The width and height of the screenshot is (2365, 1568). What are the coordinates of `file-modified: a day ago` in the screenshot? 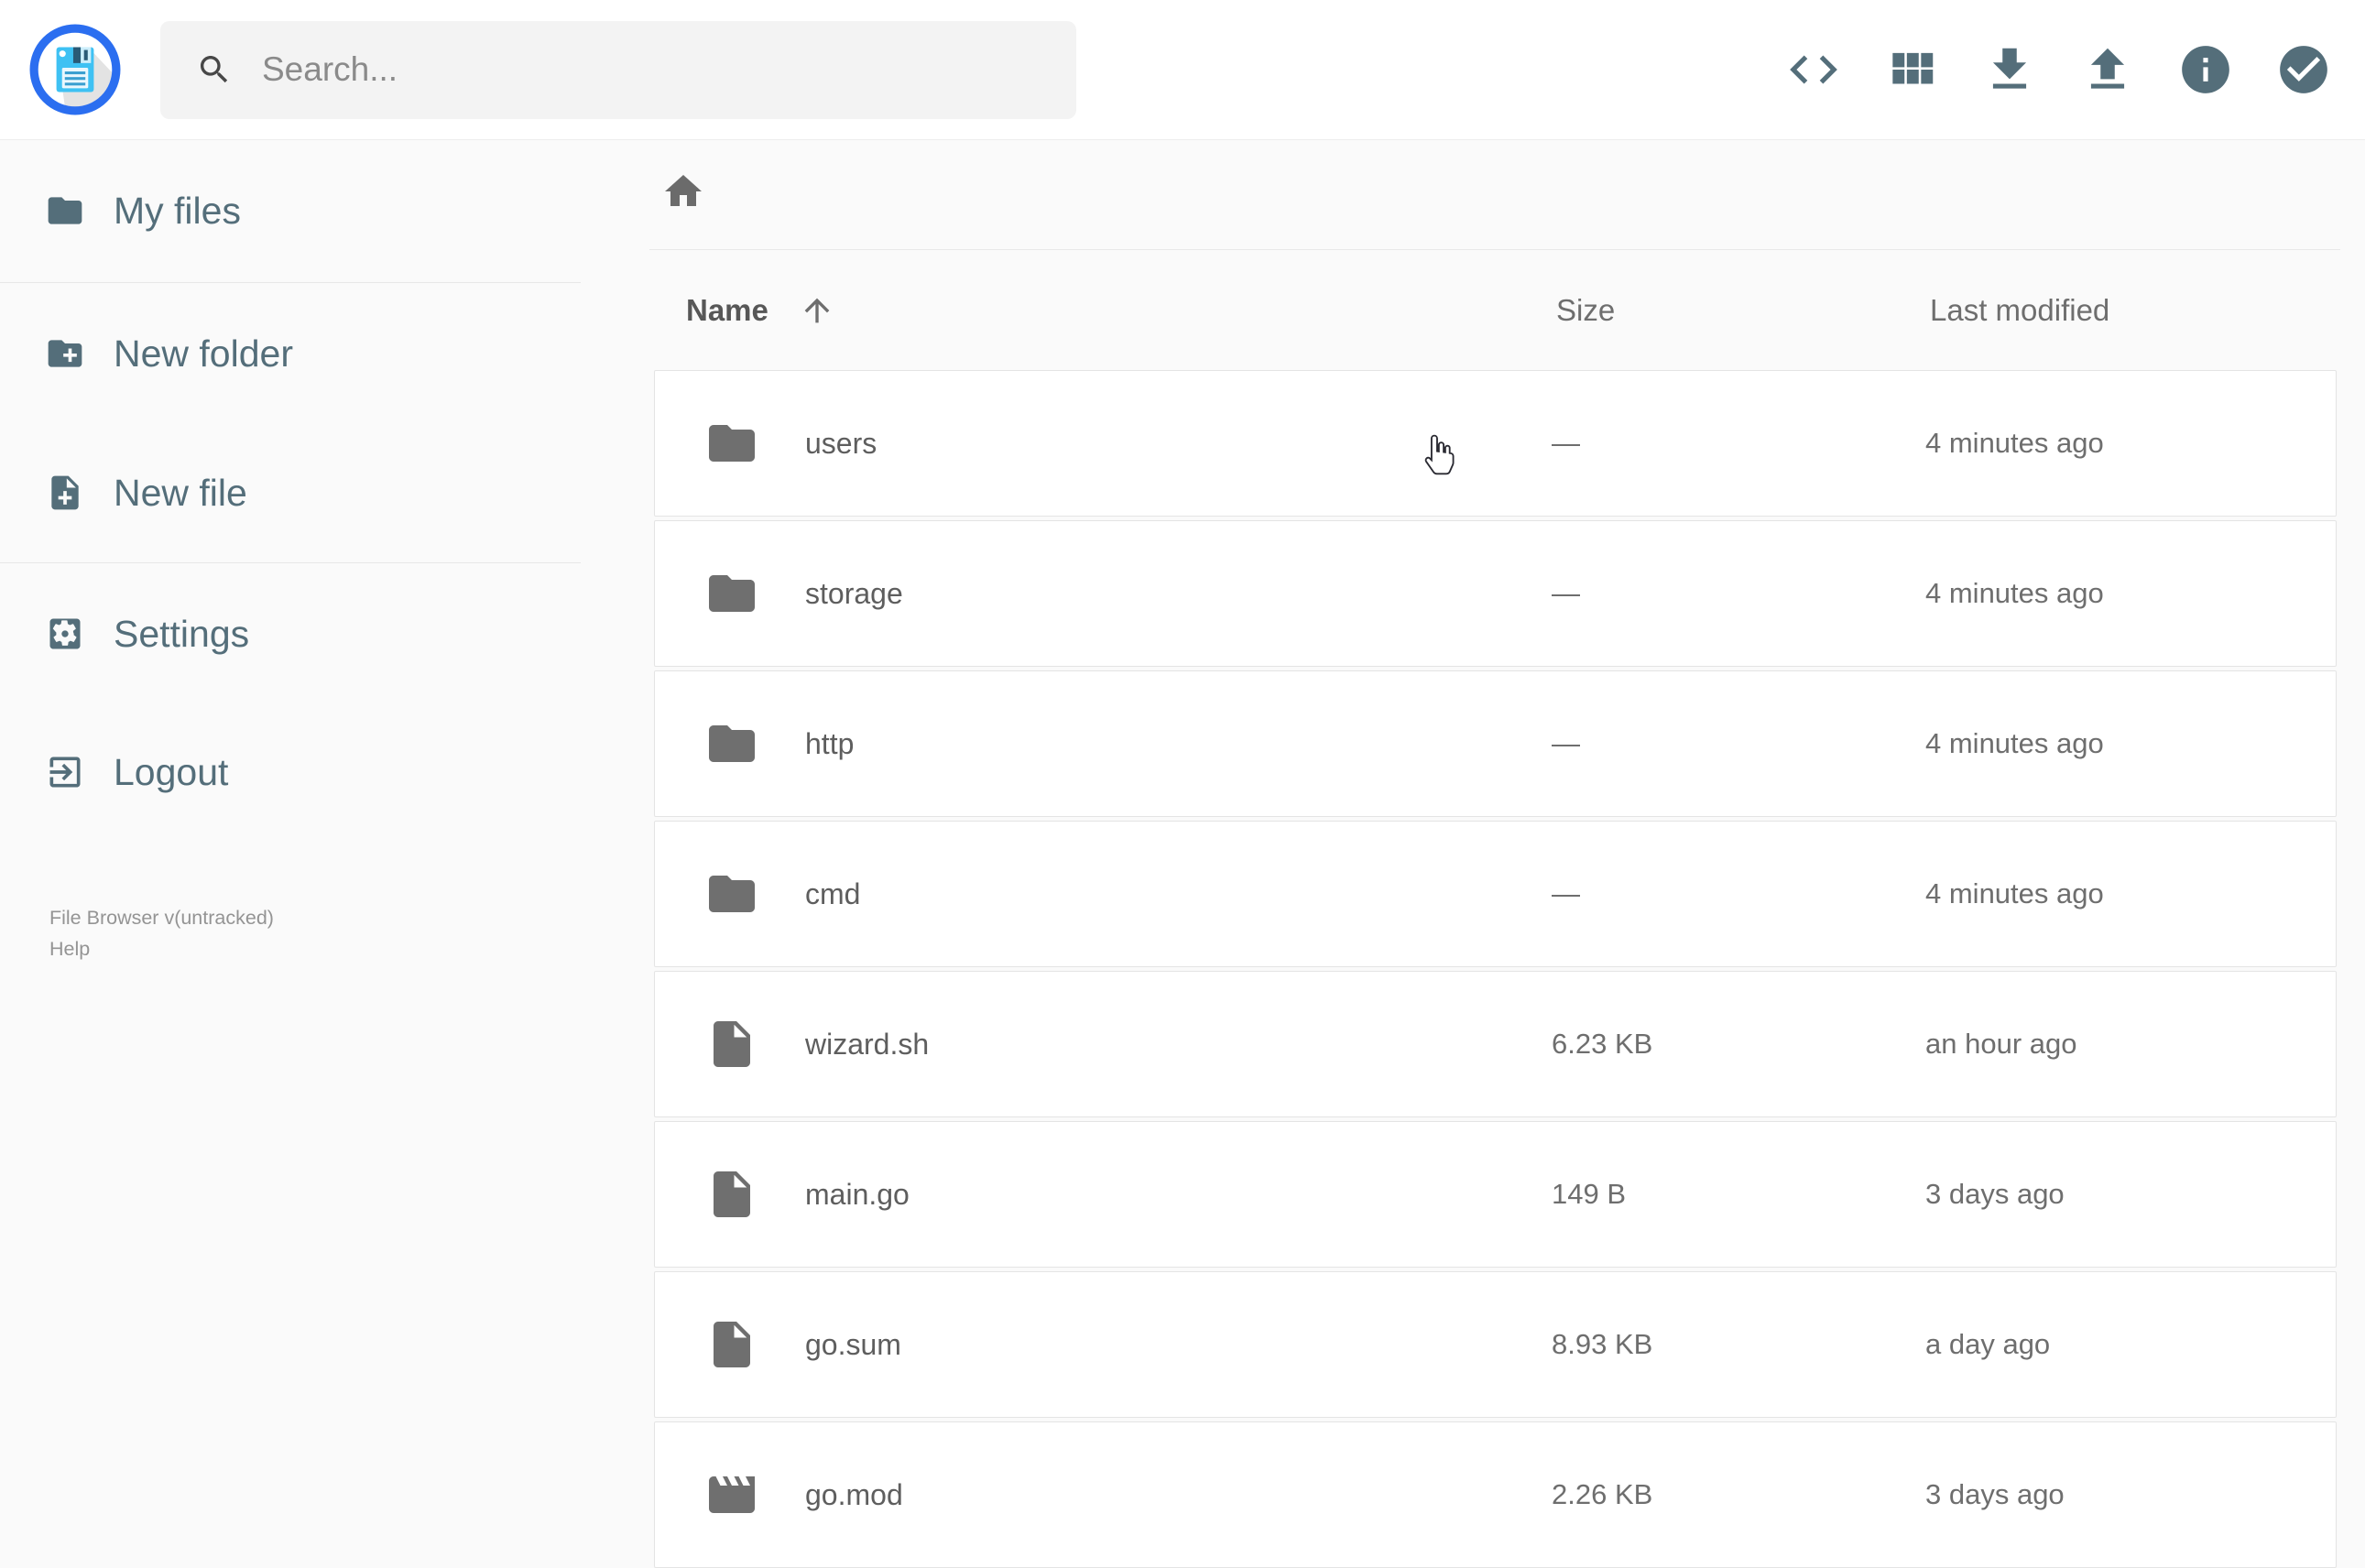 It's located at (1988, 1344).